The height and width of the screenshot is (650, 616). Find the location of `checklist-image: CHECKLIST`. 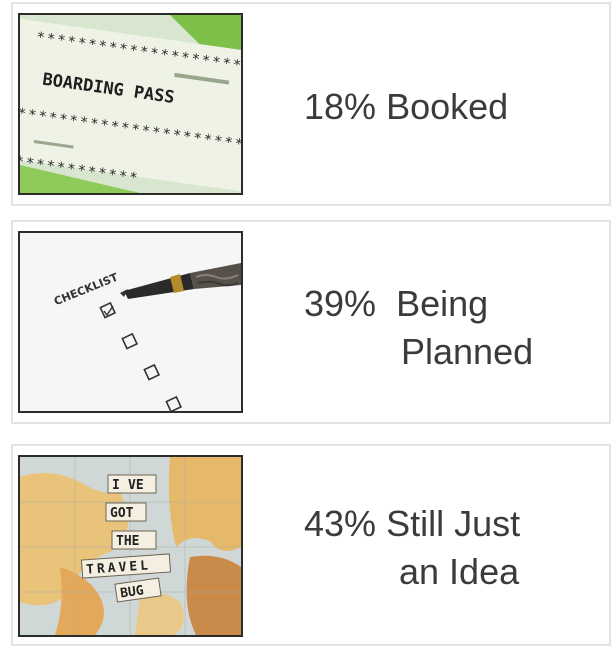

checklist-image: CHECKLIST is located at coordinates (130, 322).